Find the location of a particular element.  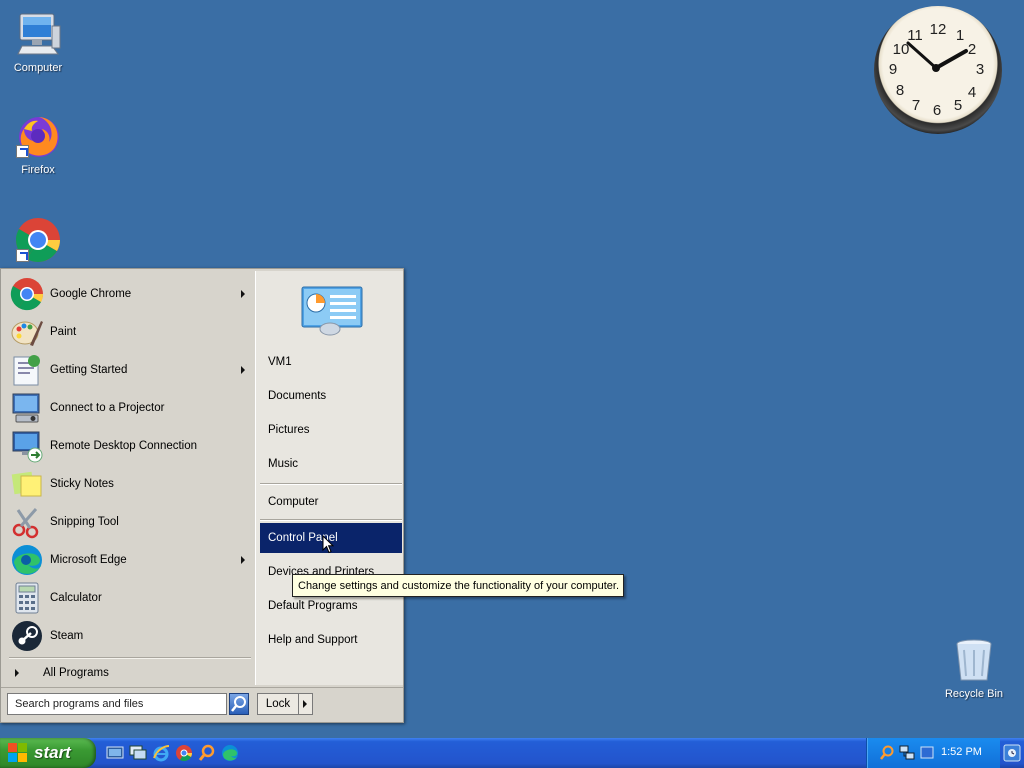

program-remote-desktop: Remote Desktop Connection is located at coordinates (128, 446).